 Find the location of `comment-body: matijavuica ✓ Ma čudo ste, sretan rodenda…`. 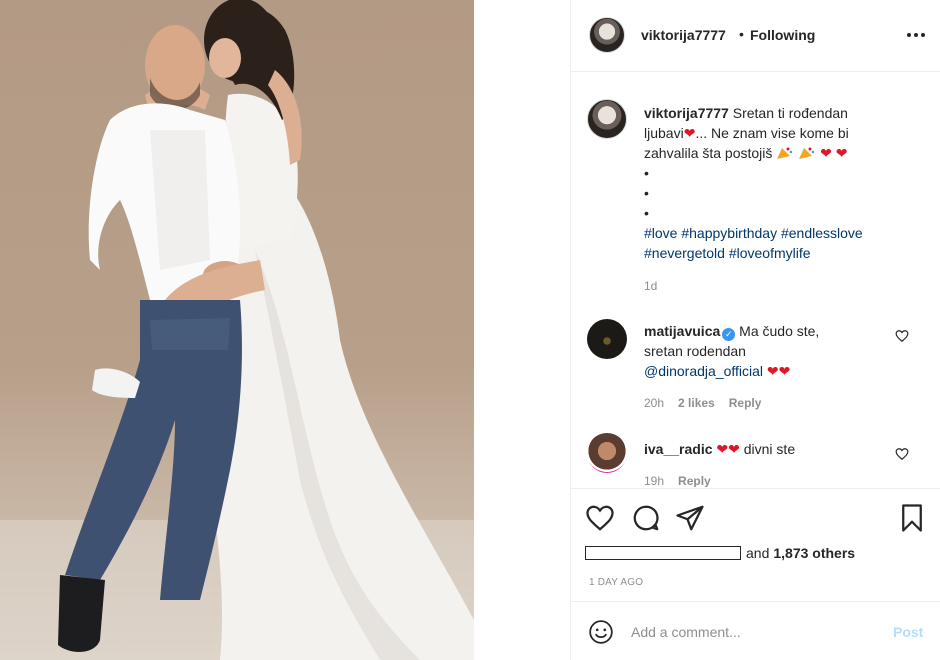

comment-body: matijavuica ✓ Ma čudo ste, sretan rodenda… is located at coordinates (769, 351).